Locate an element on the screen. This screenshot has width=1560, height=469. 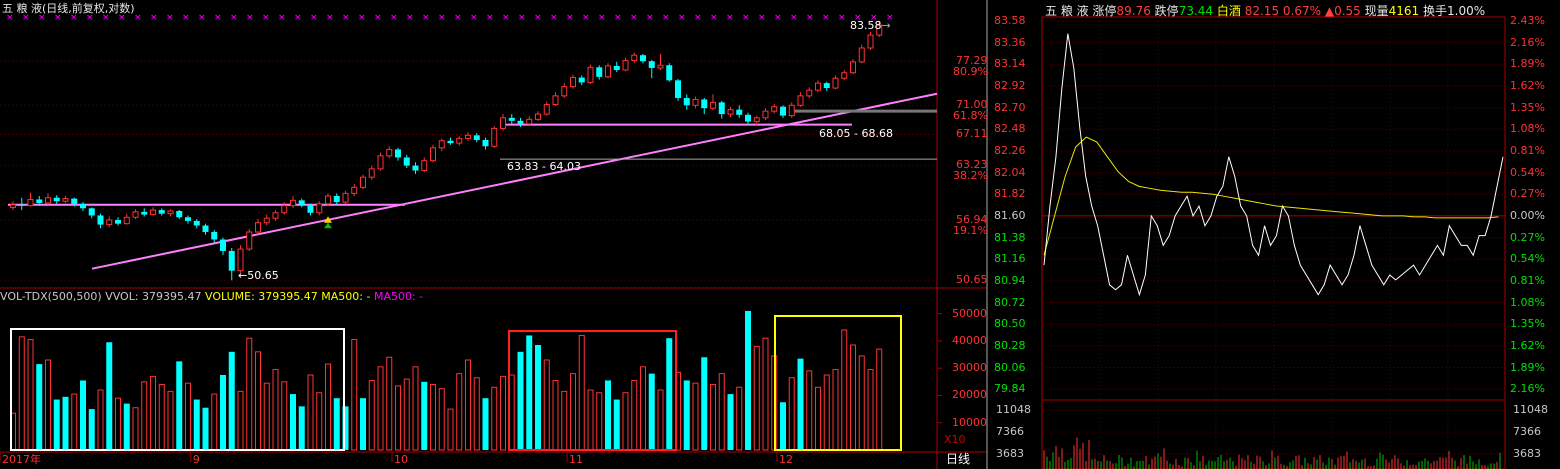
volume-unit: X10 is located at coordinates (955, 439).